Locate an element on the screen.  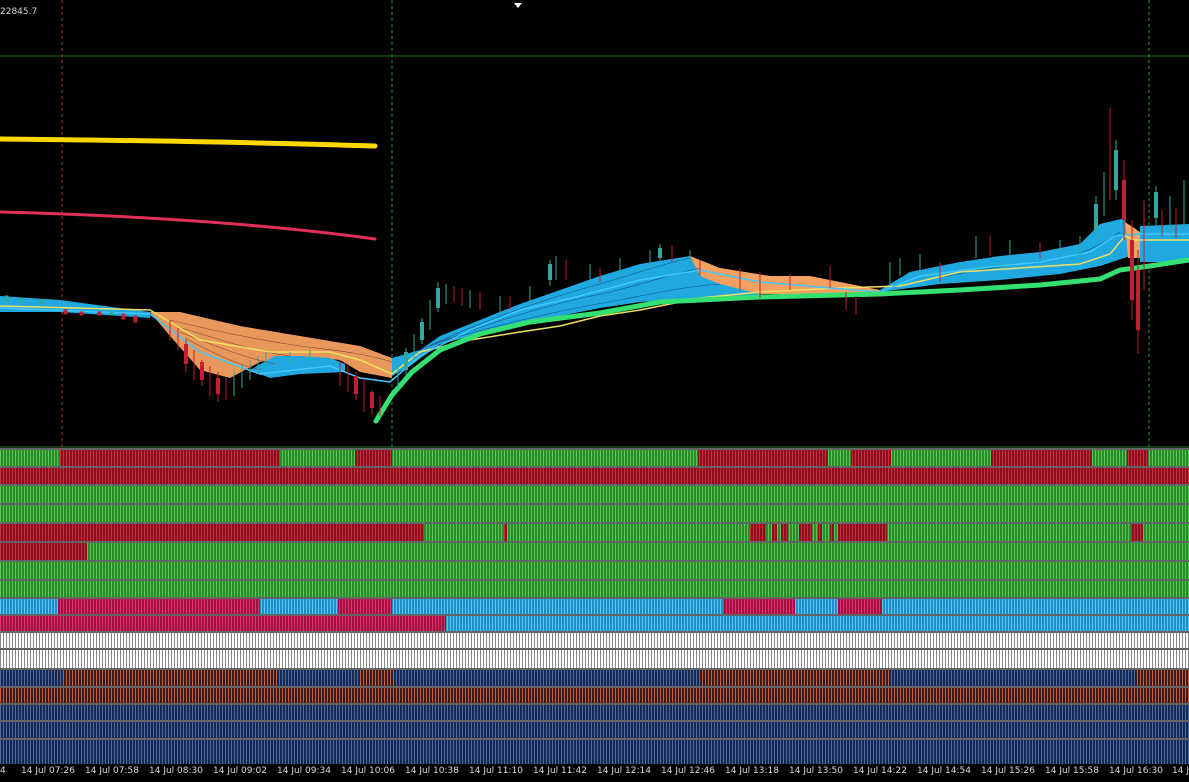
time-axis-label: 14 Jul 07:26 is located at coordinates (48, 771).